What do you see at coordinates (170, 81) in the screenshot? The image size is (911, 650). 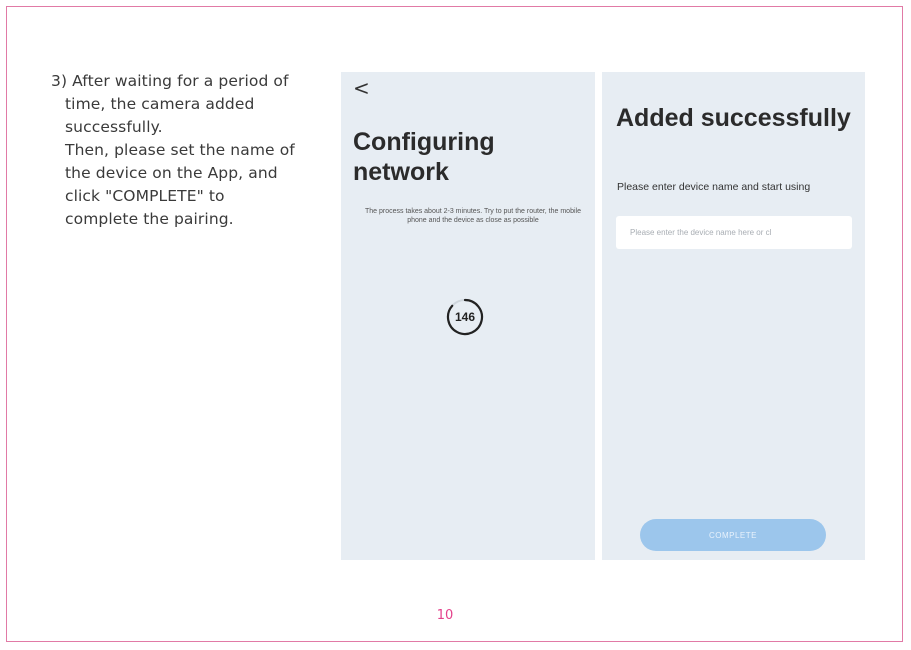 I see `instruction-line: 3) After waiting for a period of` at bounding box center [170, 81].